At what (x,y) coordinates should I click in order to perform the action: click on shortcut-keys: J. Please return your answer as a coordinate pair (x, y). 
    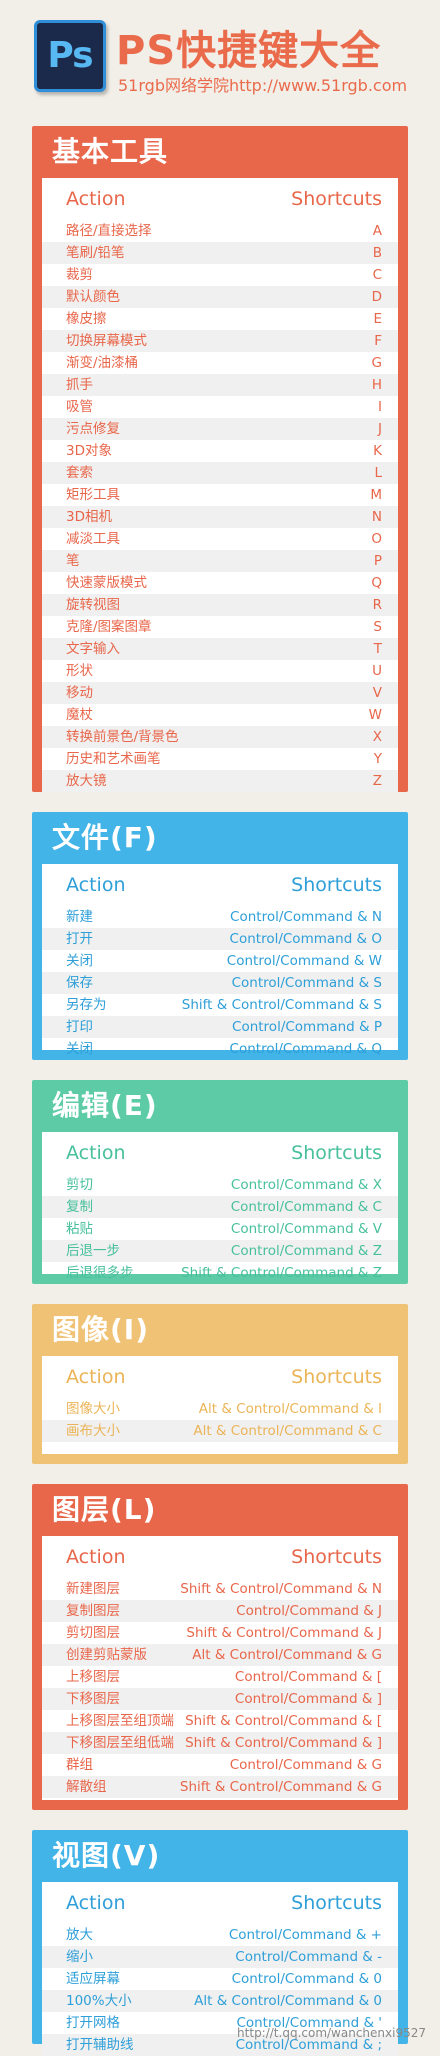
    Looking at the image, I should click on (380, 429).